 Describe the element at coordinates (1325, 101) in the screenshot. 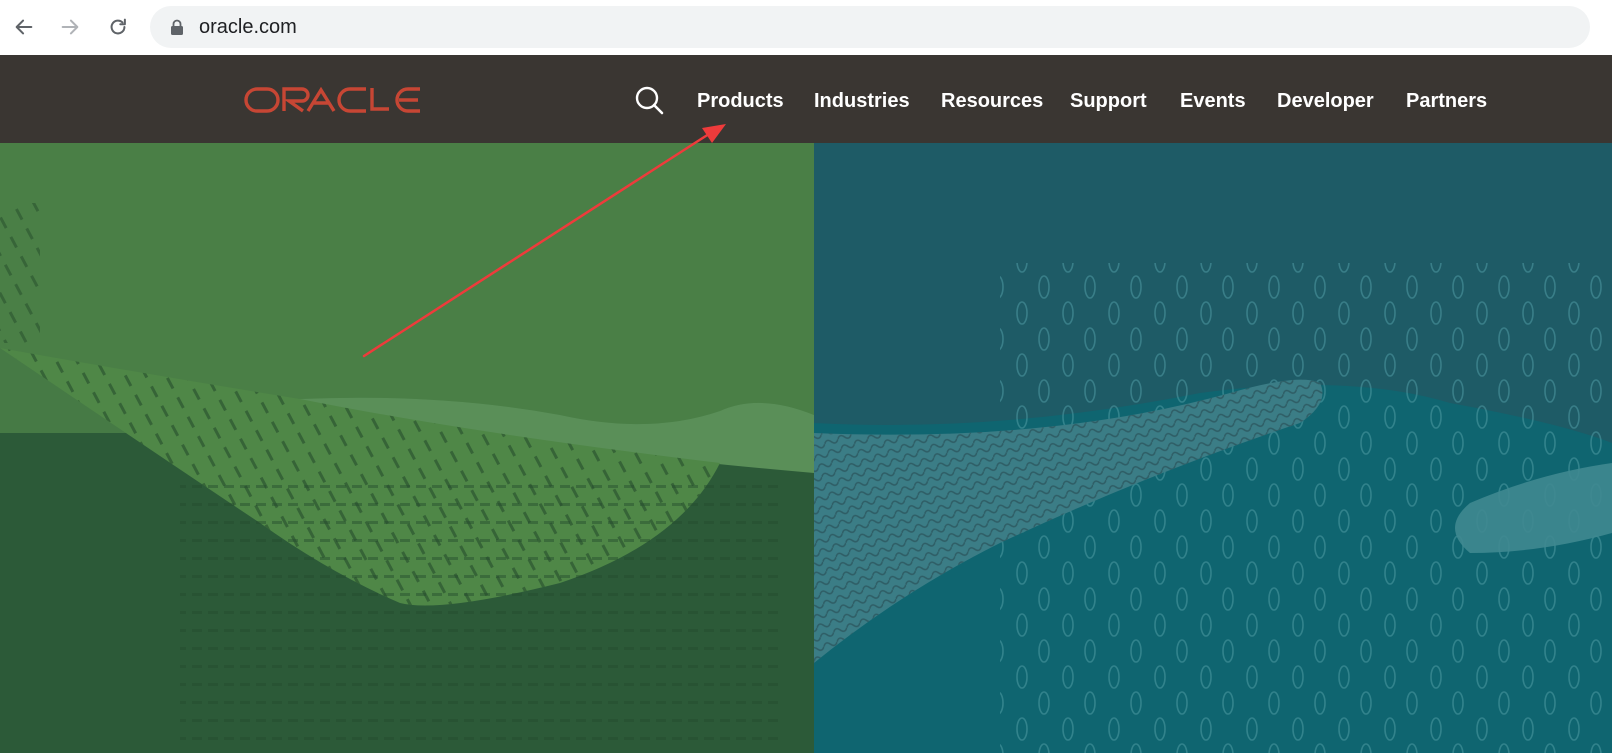

I see `nav-developer: Developer` at that location.